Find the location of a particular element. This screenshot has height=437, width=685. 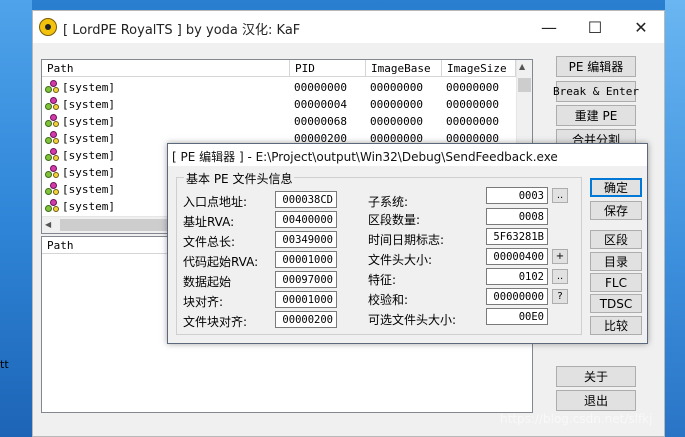

base-of-code-field: 00001000 is located at coordinates (306, 259).